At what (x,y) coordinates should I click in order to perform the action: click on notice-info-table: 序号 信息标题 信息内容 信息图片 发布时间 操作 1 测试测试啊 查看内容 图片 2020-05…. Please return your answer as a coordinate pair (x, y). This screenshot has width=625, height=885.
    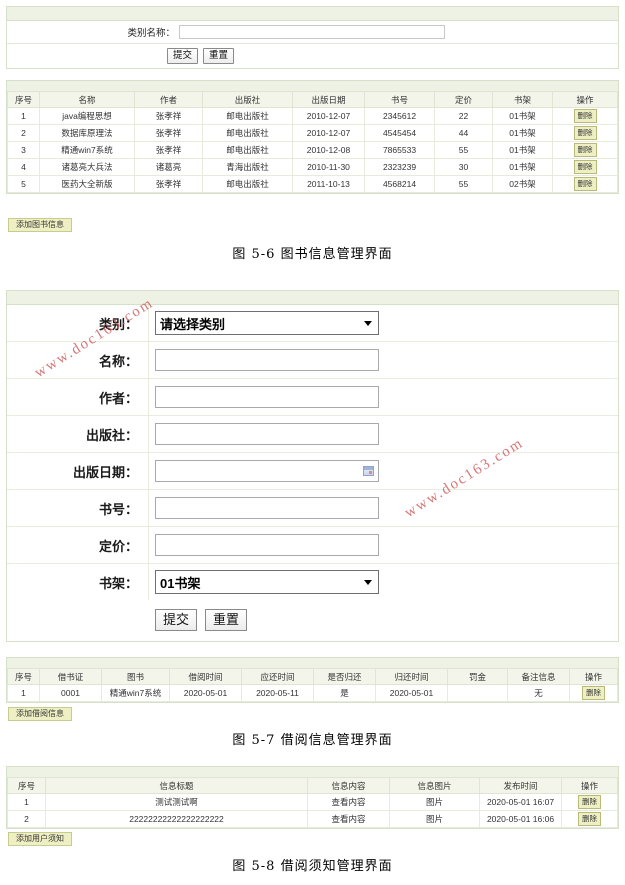
    Looking at the image, I should click on (312, 802).